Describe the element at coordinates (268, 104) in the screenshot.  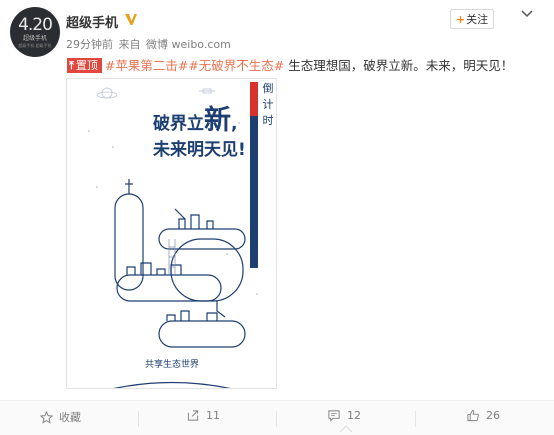
I see `countdown-char-2: 计` at that location.